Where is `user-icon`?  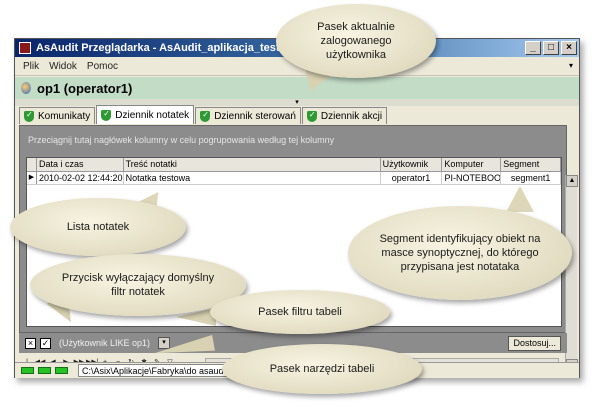 user-icon is located at coordinates (26, 88).